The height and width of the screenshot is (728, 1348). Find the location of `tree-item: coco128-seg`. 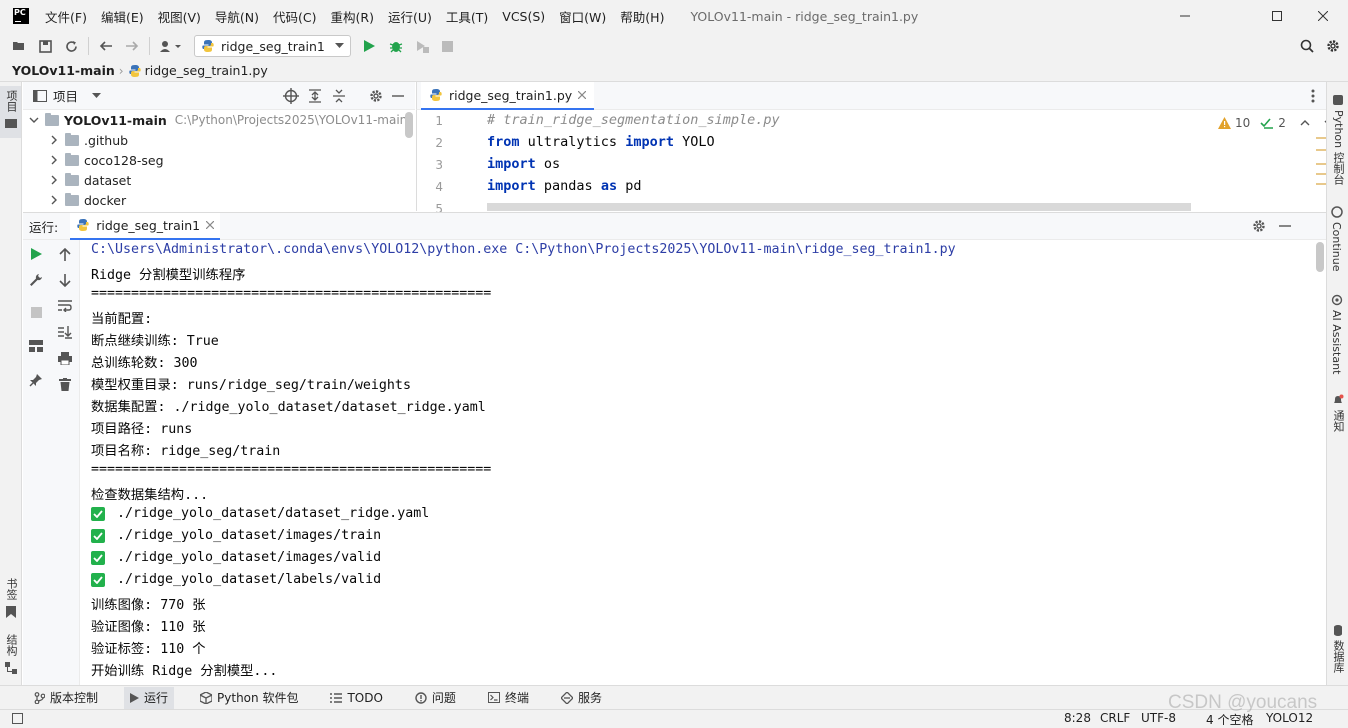

tree-item: coco128-seg is located at coordinates (219, 160).